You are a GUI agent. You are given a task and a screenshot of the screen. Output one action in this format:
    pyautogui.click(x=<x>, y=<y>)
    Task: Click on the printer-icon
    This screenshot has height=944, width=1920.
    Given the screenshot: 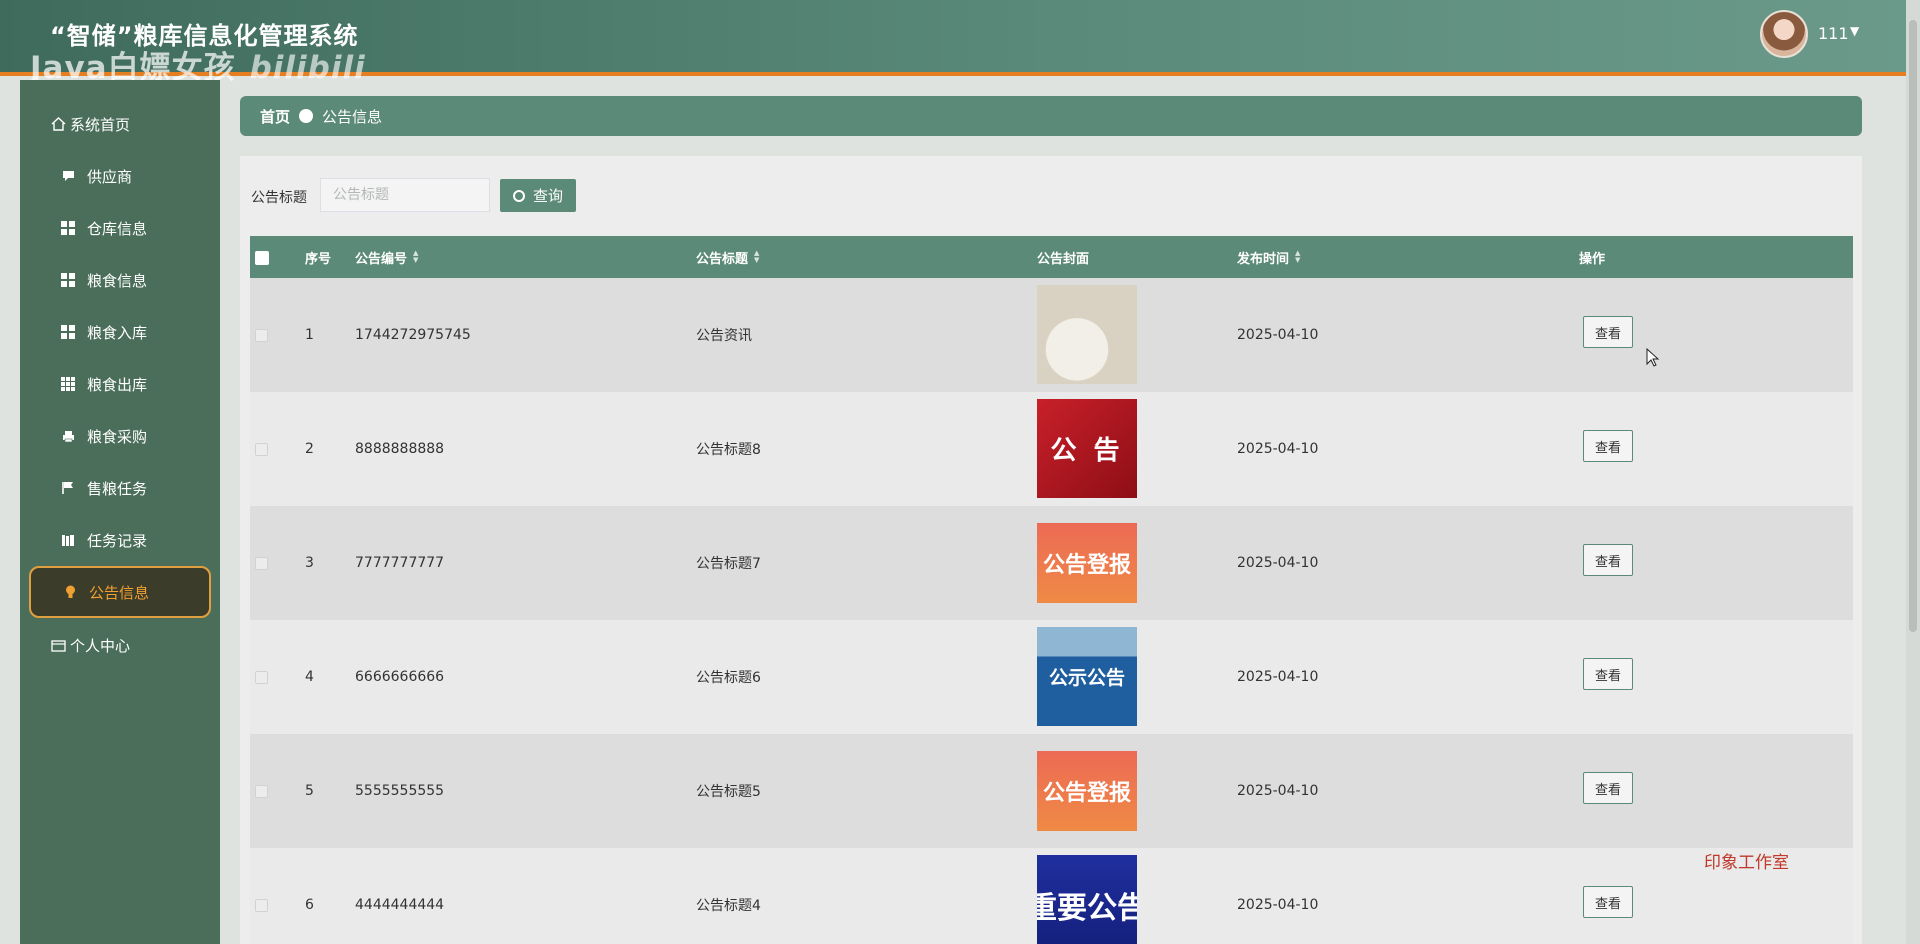 What is the action you would take?
    pyautogui.click(x=68, y=436)
    